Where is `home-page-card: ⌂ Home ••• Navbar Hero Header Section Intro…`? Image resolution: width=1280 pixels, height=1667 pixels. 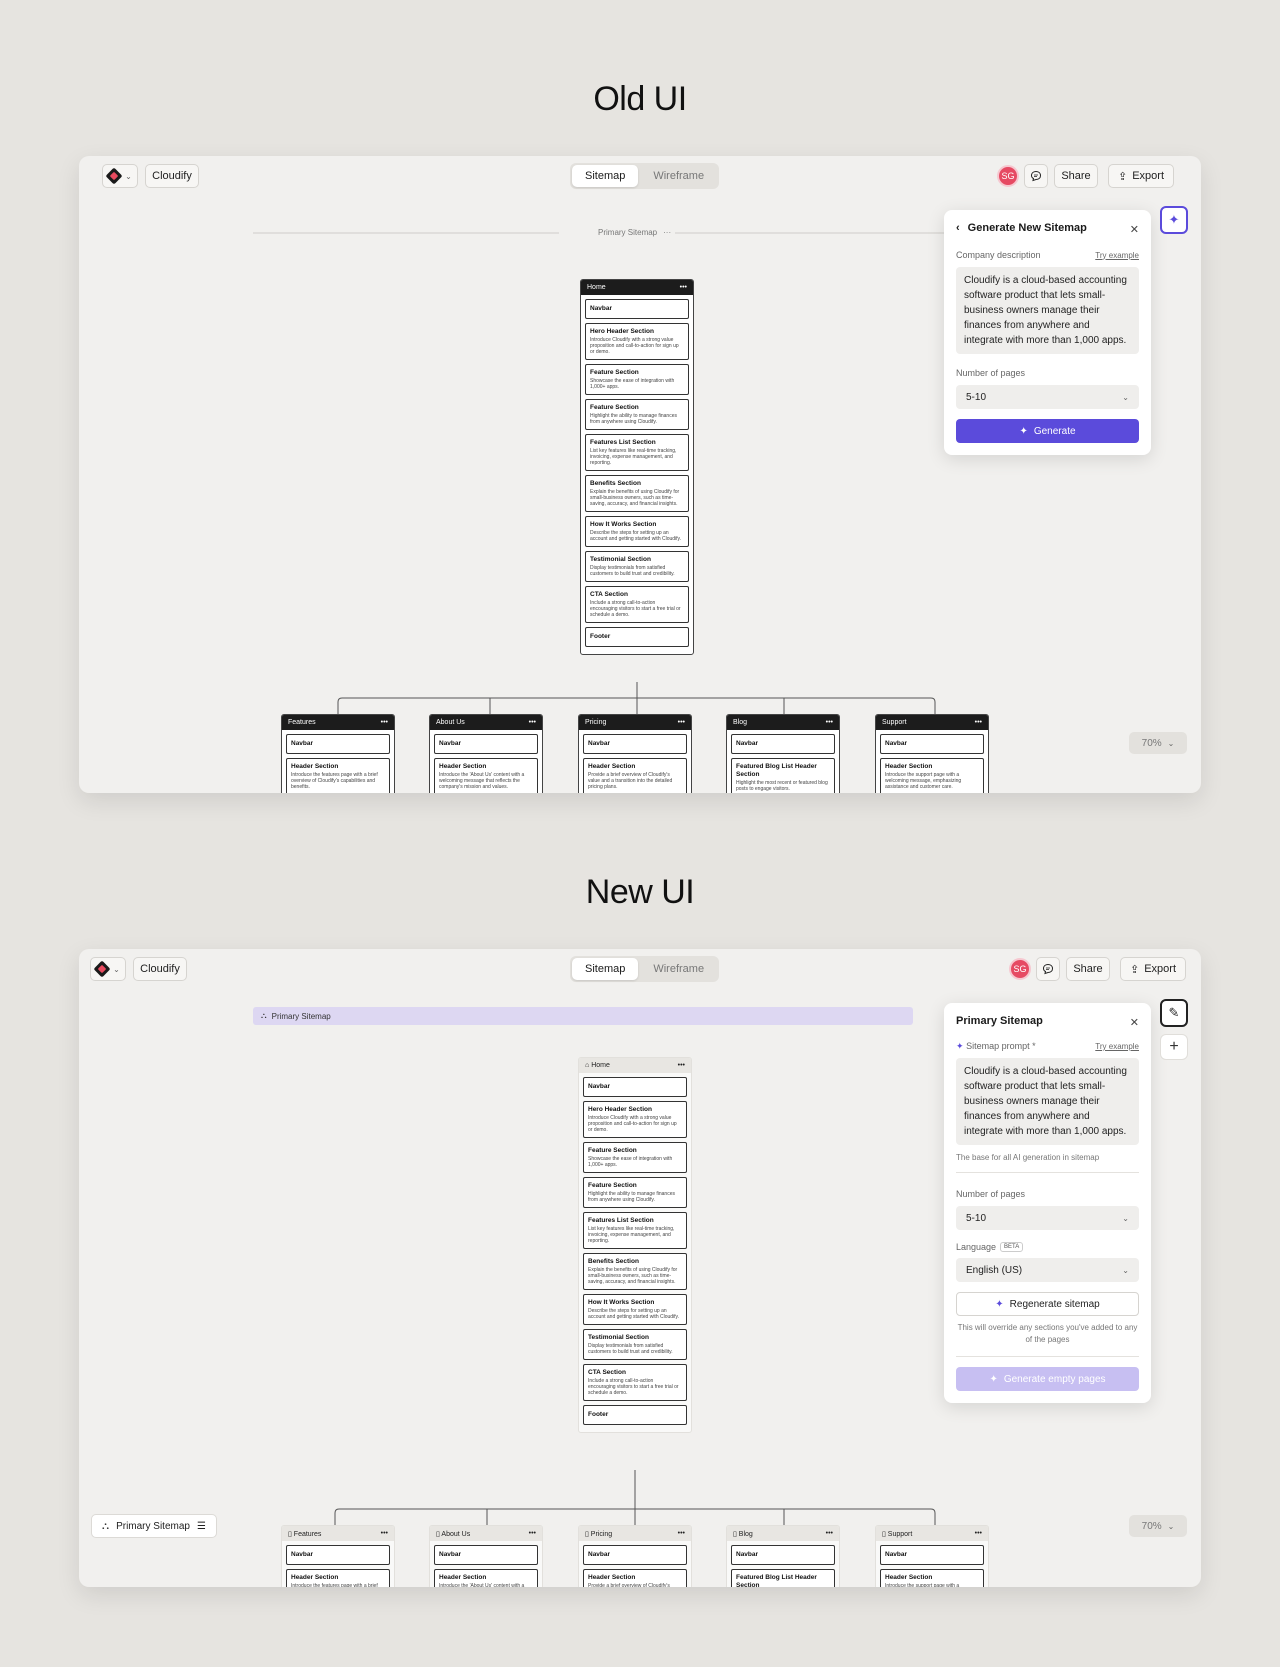 home-page-card: ⌂ Home ••• Navbar Hero Header Section Intro… is located at coordinates (635, 1245).